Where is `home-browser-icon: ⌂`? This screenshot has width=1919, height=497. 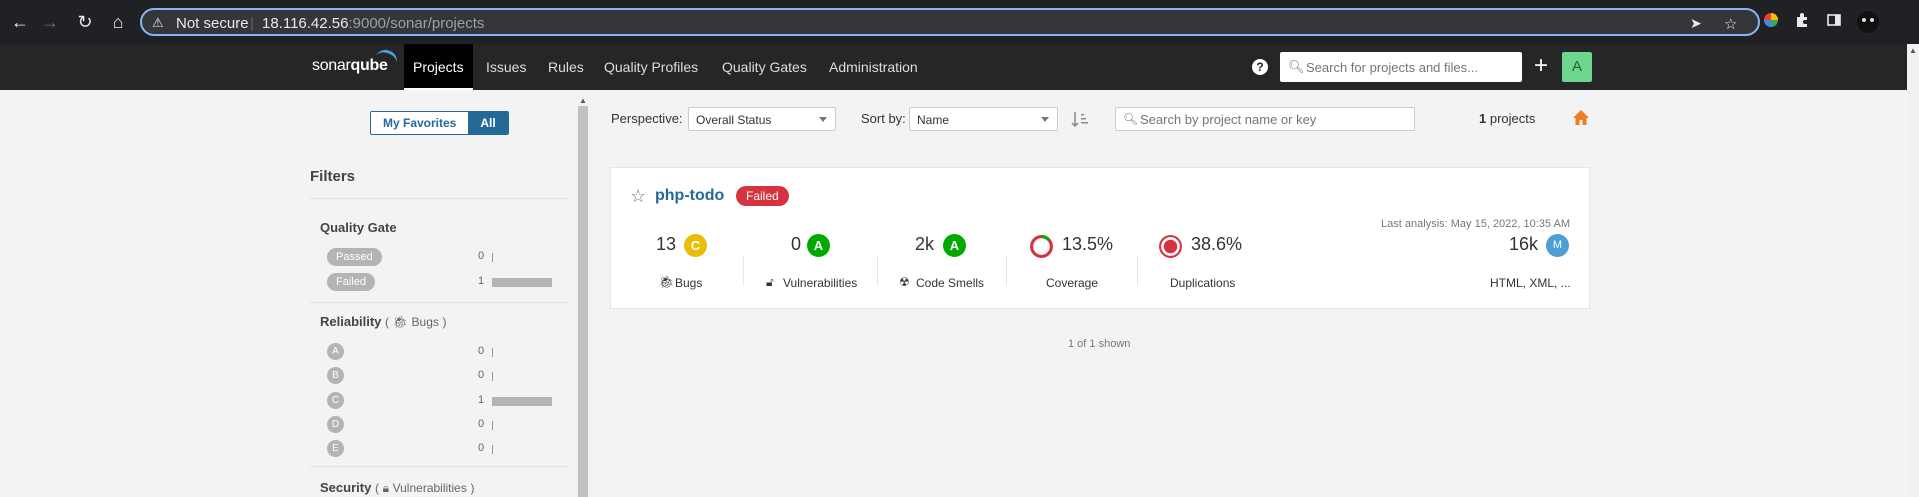
home-browser-icon: ⌂ is located at coordinates (118, 22).